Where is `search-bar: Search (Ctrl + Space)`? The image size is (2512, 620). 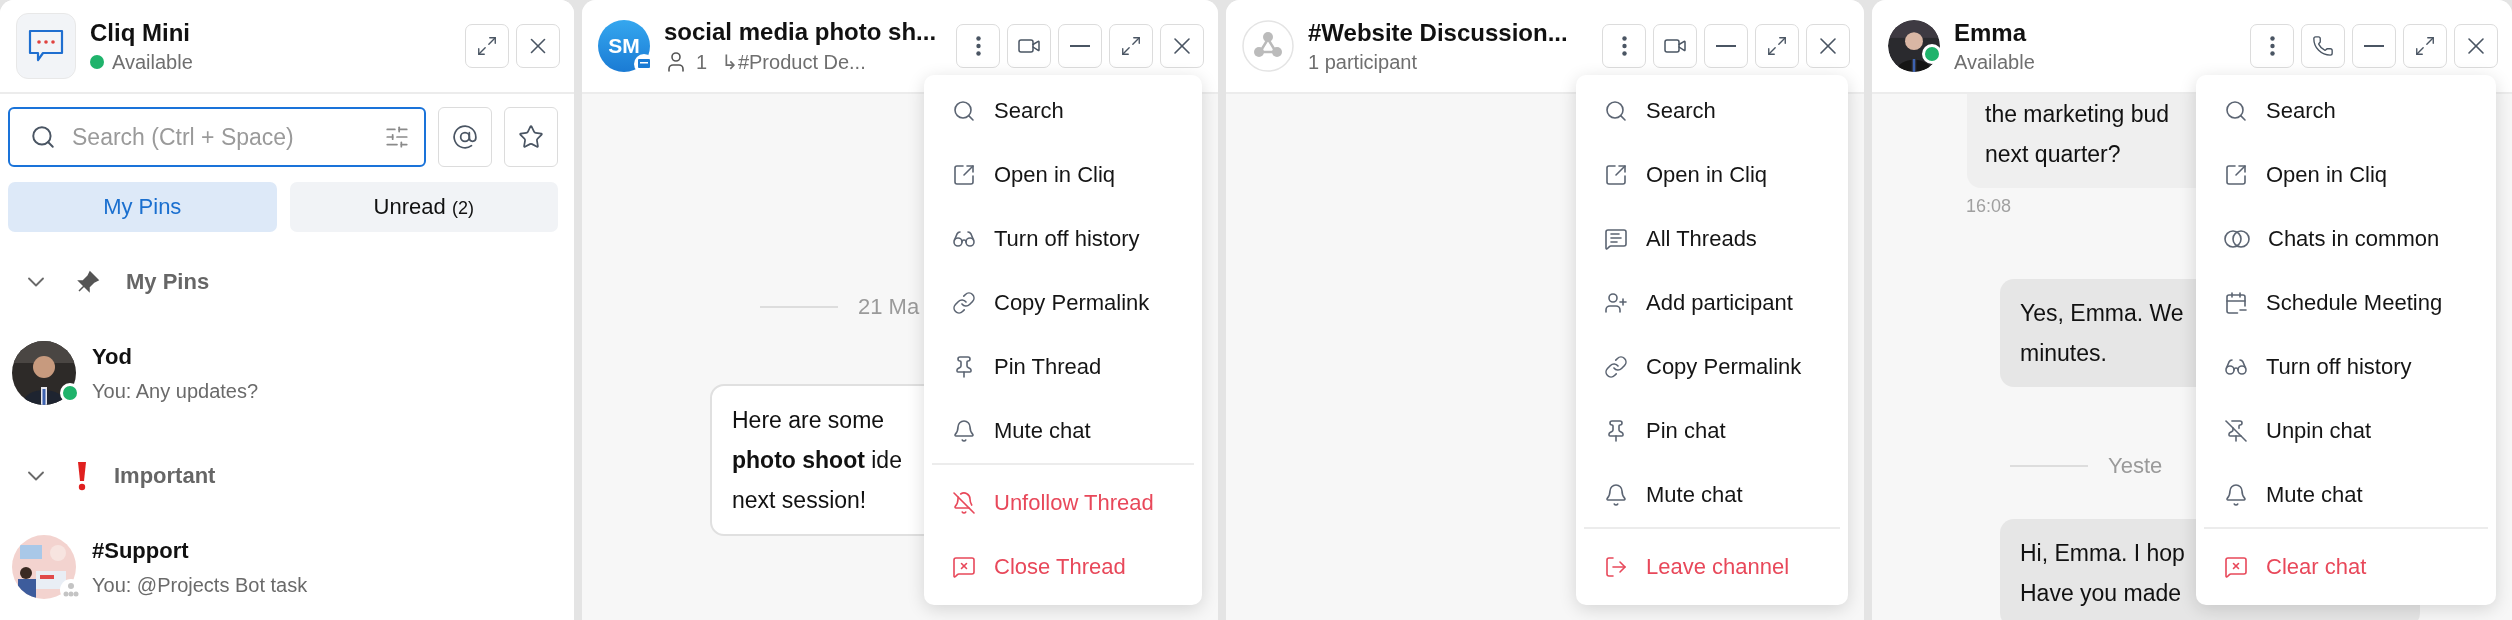
search-bar: Search (Ctrl + Space) is located at coordinates (217, 137).